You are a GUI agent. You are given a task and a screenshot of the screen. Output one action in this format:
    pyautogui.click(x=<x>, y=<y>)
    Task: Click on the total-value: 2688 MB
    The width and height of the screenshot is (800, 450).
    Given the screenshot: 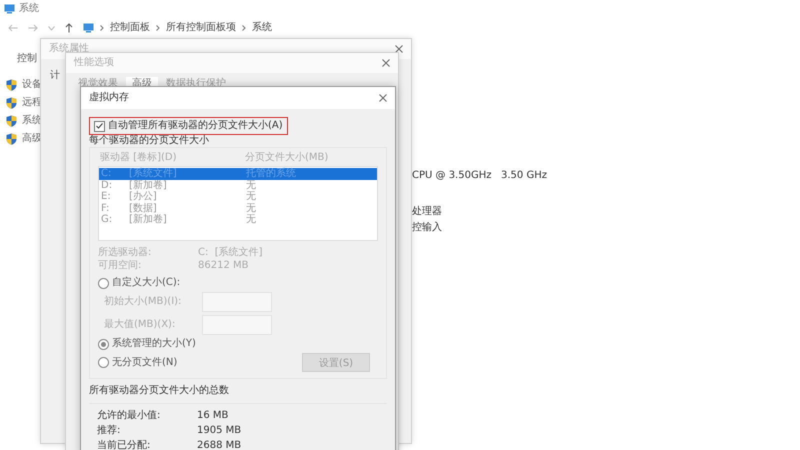 What is the action you would take?
    pyautogui.click(x=219, y=445)
    